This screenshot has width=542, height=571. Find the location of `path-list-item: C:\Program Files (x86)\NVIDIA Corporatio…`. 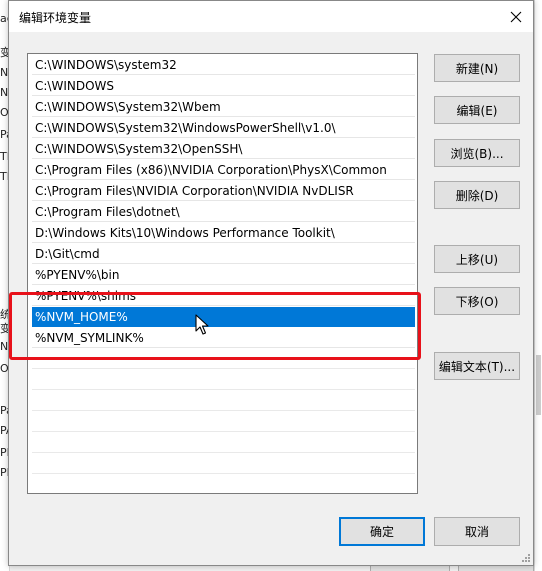

path-list-item: C:\Program Files (x86)\NVIDIA Corporatio… is located at coordinates (223, 170).